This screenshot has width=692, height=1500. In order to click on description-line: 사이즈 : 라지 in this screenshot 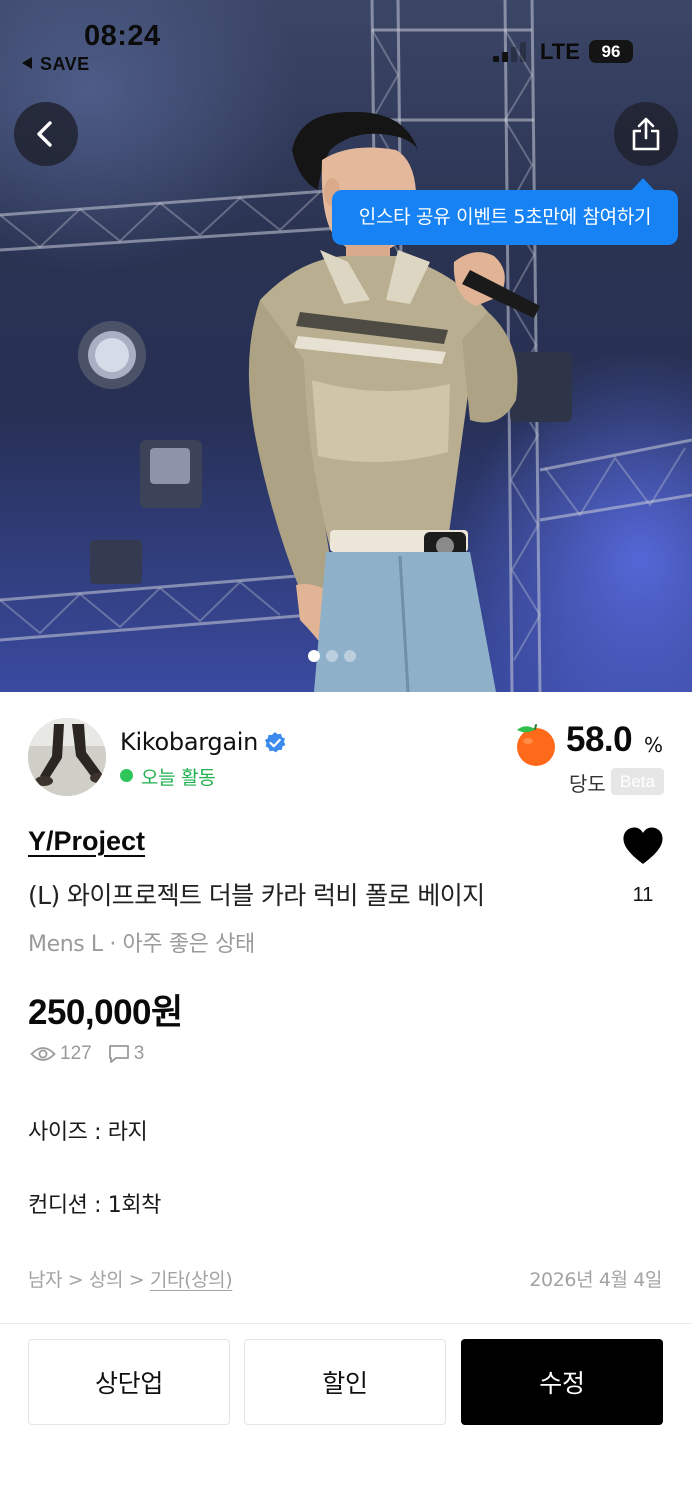, I will do `click(88, 1132)`.